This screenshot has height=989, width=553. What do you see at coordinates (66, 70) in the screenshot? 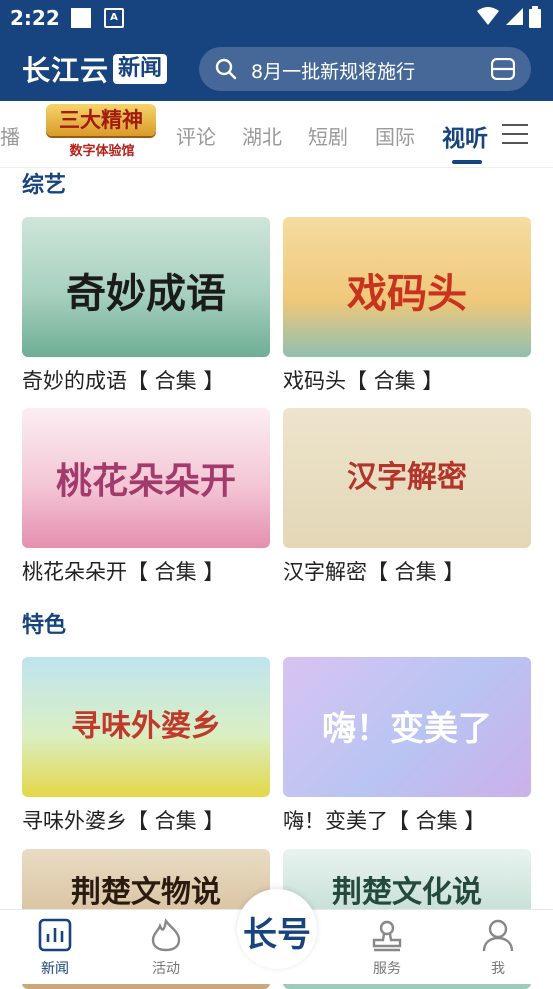
I see `logo-main-text: 长江云` at bounding box center [66, 70].